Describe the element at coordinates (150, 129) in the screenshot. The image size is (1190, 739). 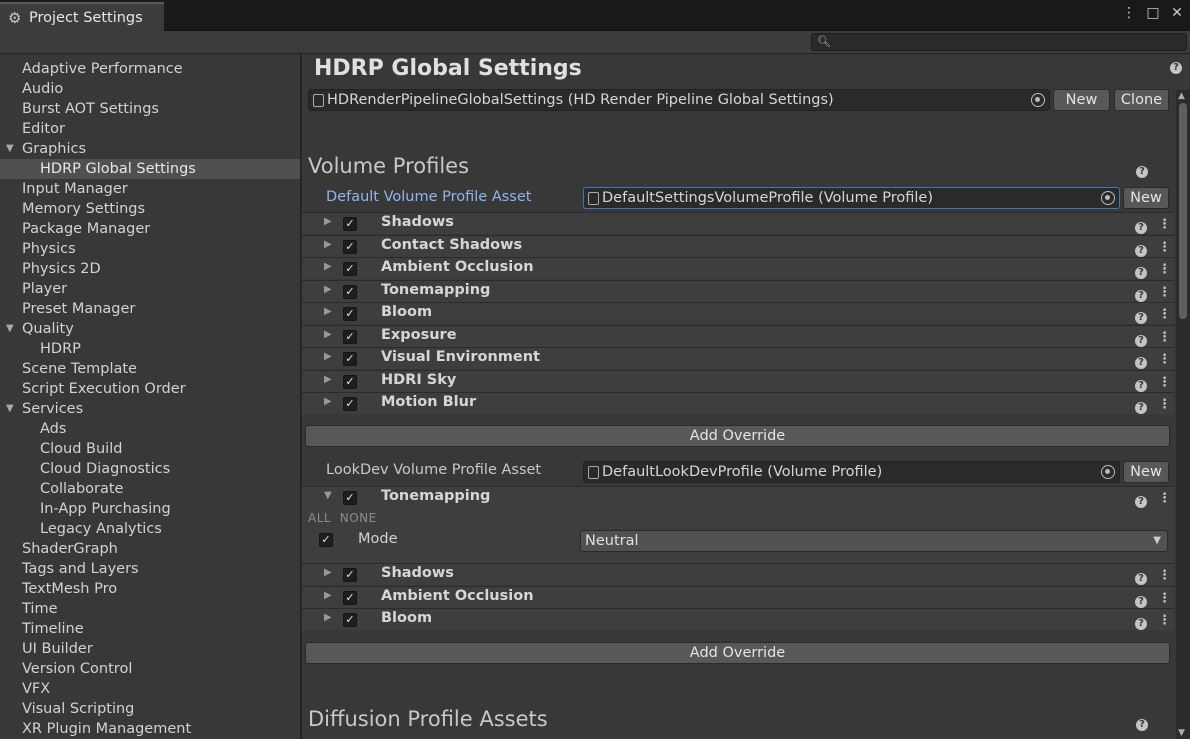
I see `sidebar-item: Editor` at that location.